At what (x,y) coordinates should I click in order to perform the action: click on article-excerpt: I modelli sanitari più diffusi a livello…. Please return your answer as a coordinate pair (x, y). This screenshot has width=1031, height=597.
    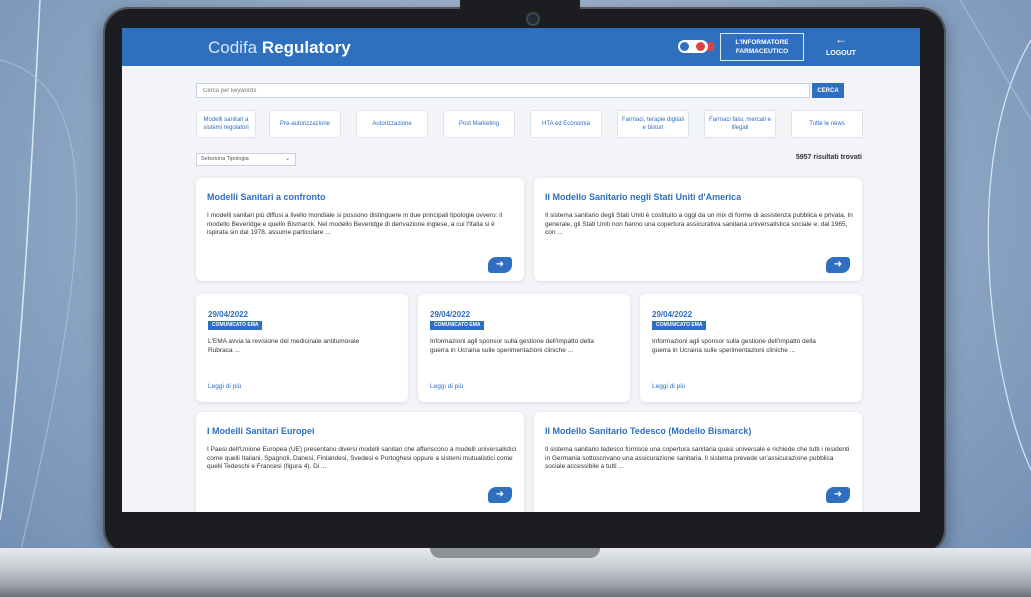
    Looking at the image, I should click on (355, 224).